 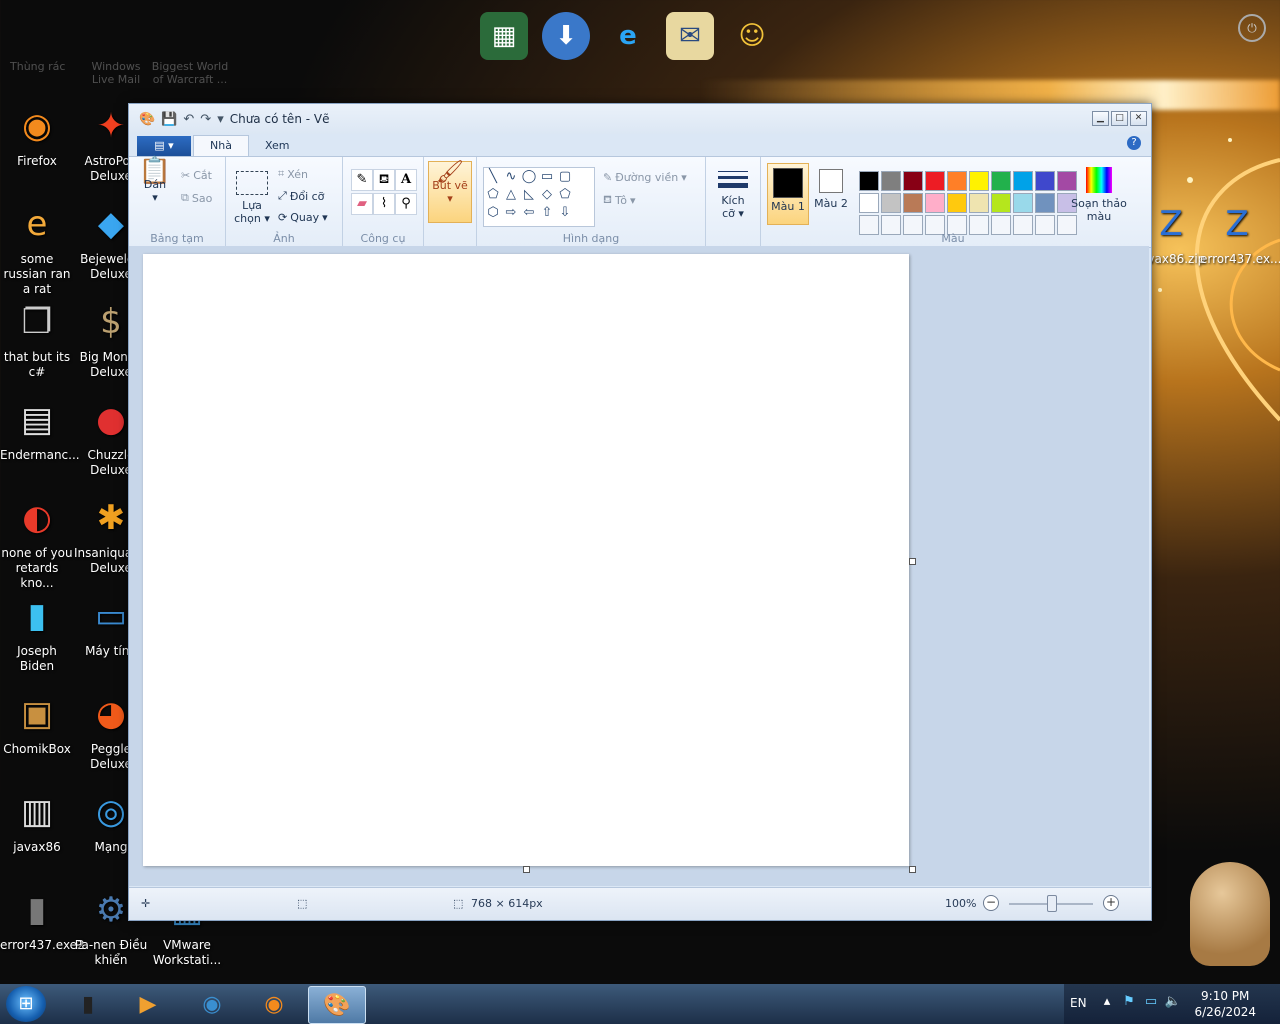 I want to click on rectangle-shape-icon: ▭, so click(x=547, y=177).